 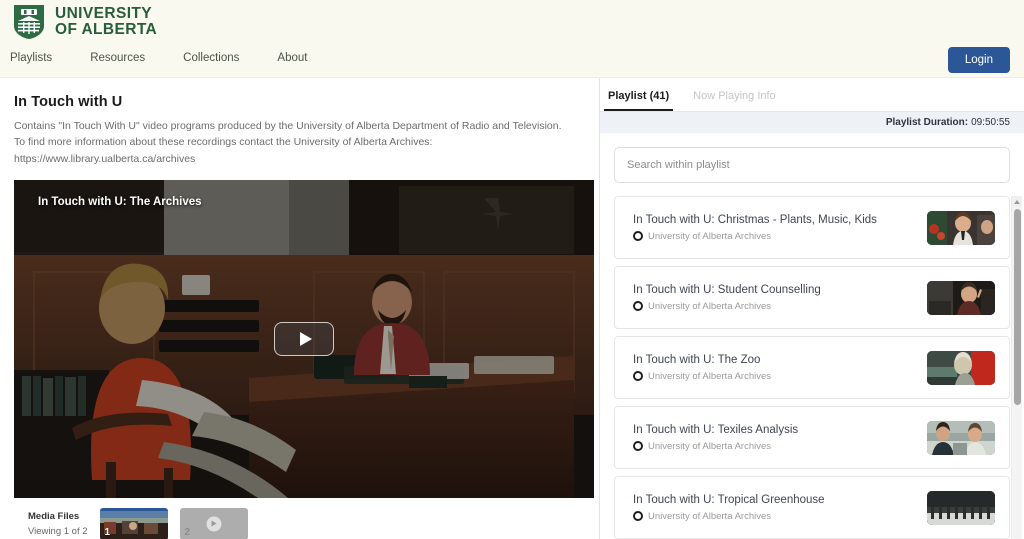 I want to click on playlist-item-title: In Touch with U: Tropical Greenhouse, so click(x=729, y=499).